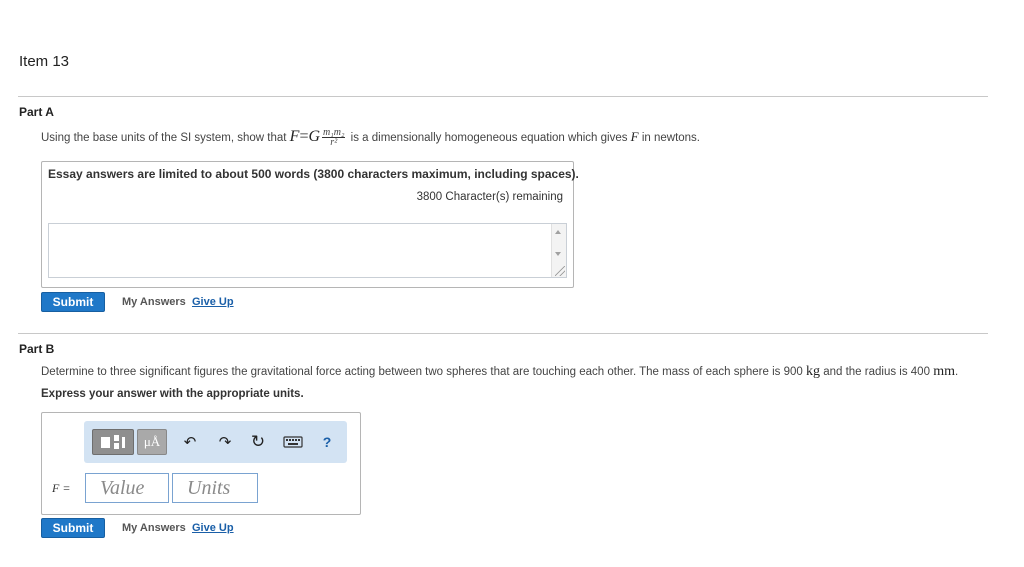 This screenshot has width=1024, height=567. What do you see at coordinates (73, 302) in the screenshot?
I see `part-a-submit-button: Submit` at bounding box center [73, 302].